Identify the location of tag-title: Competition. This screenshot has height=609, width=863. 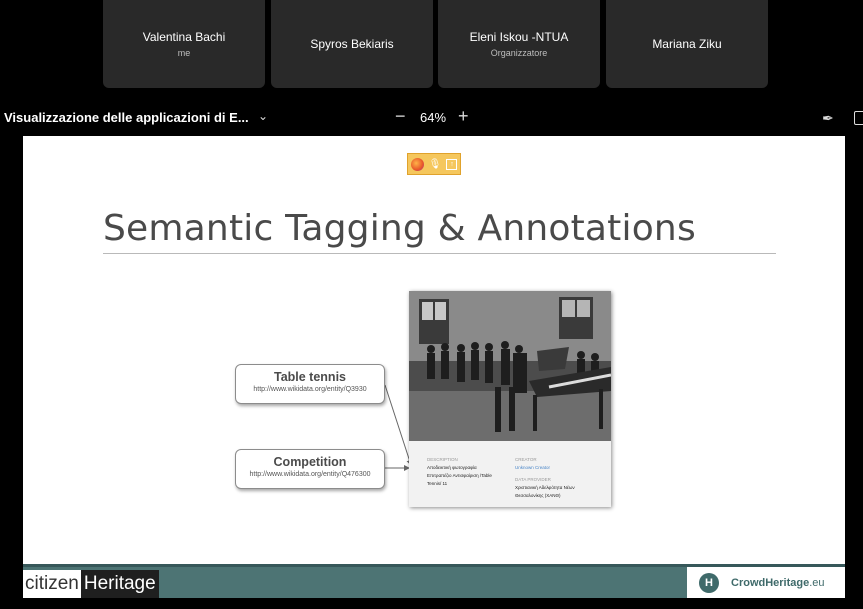
(310, 462).